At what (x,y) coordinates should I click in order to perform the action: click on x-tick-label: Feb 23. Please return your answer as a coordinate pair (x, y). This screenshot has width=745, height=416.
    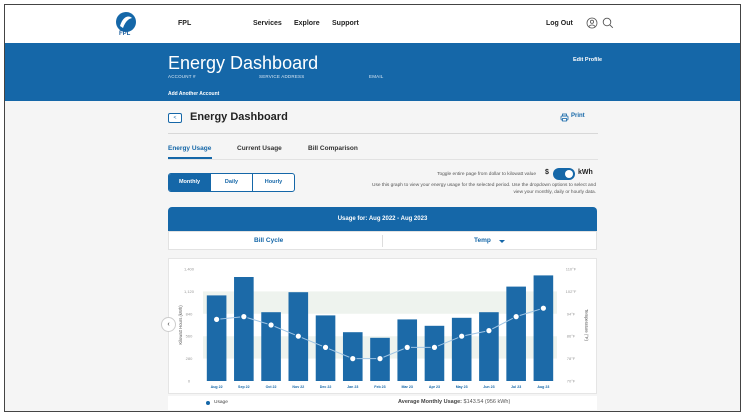
    Looking at the image, I should click on (379, 387).